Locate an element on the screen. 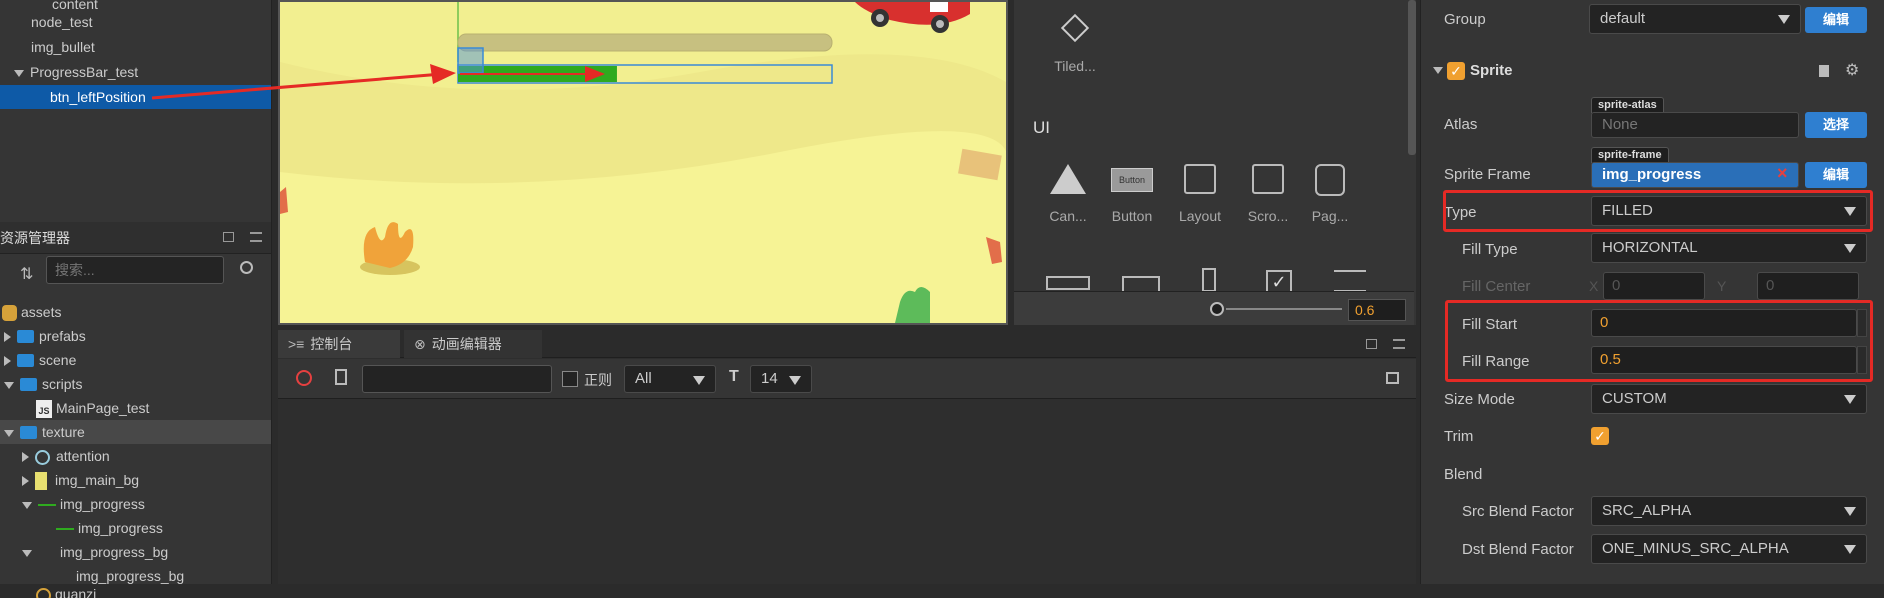  clear-icon is located at coordinates (304, 378).